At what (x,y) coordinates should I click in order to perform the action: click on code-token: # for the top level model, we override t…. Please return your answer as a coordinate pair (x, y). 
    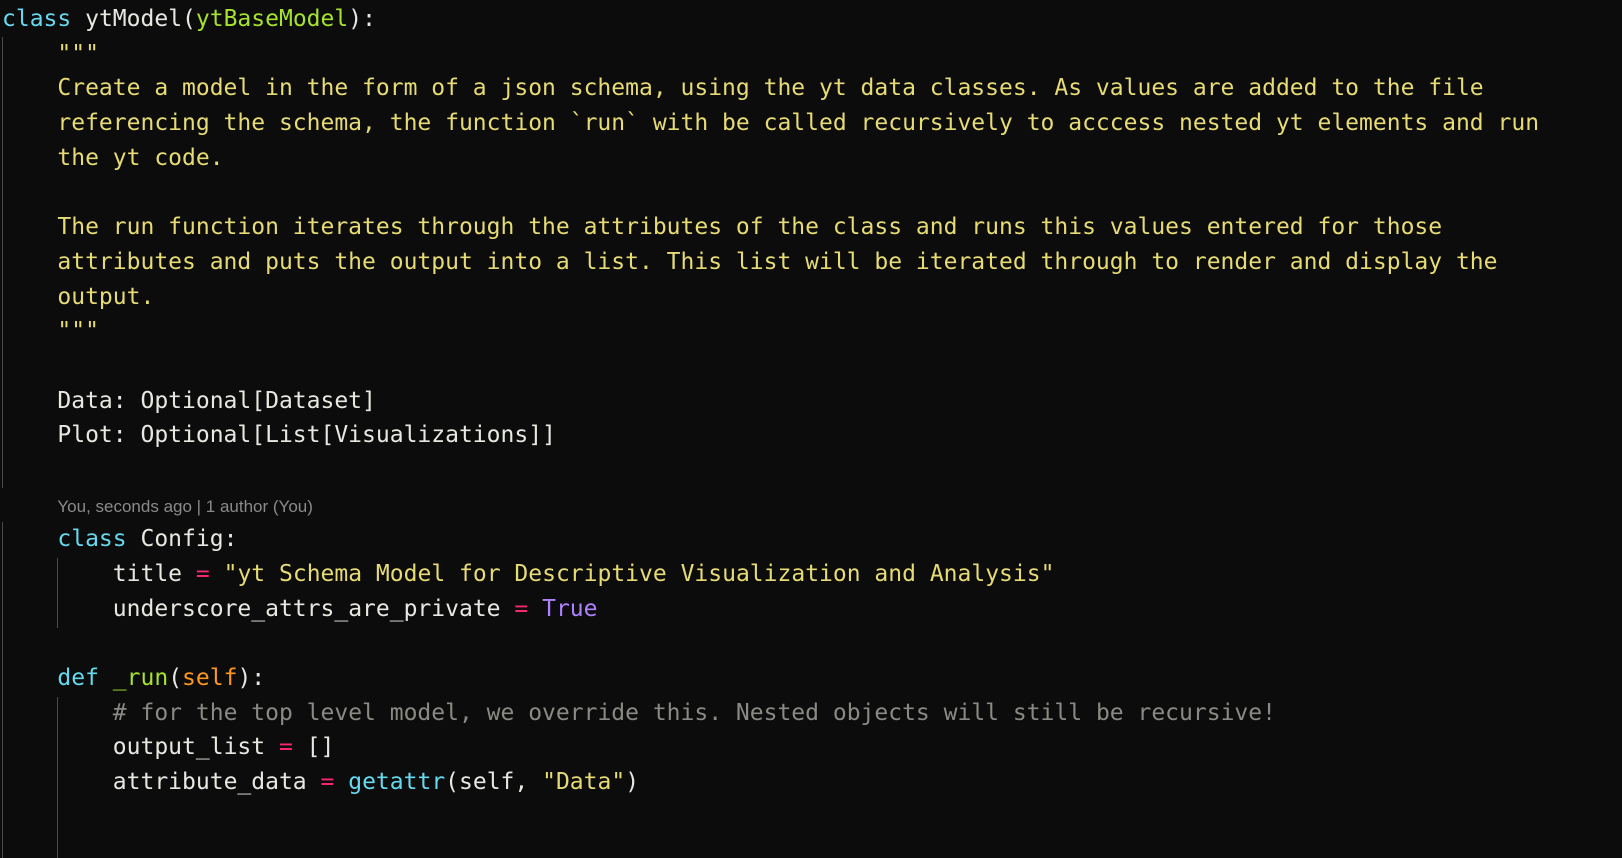
    Looking at the image, I should click on (694, 712).